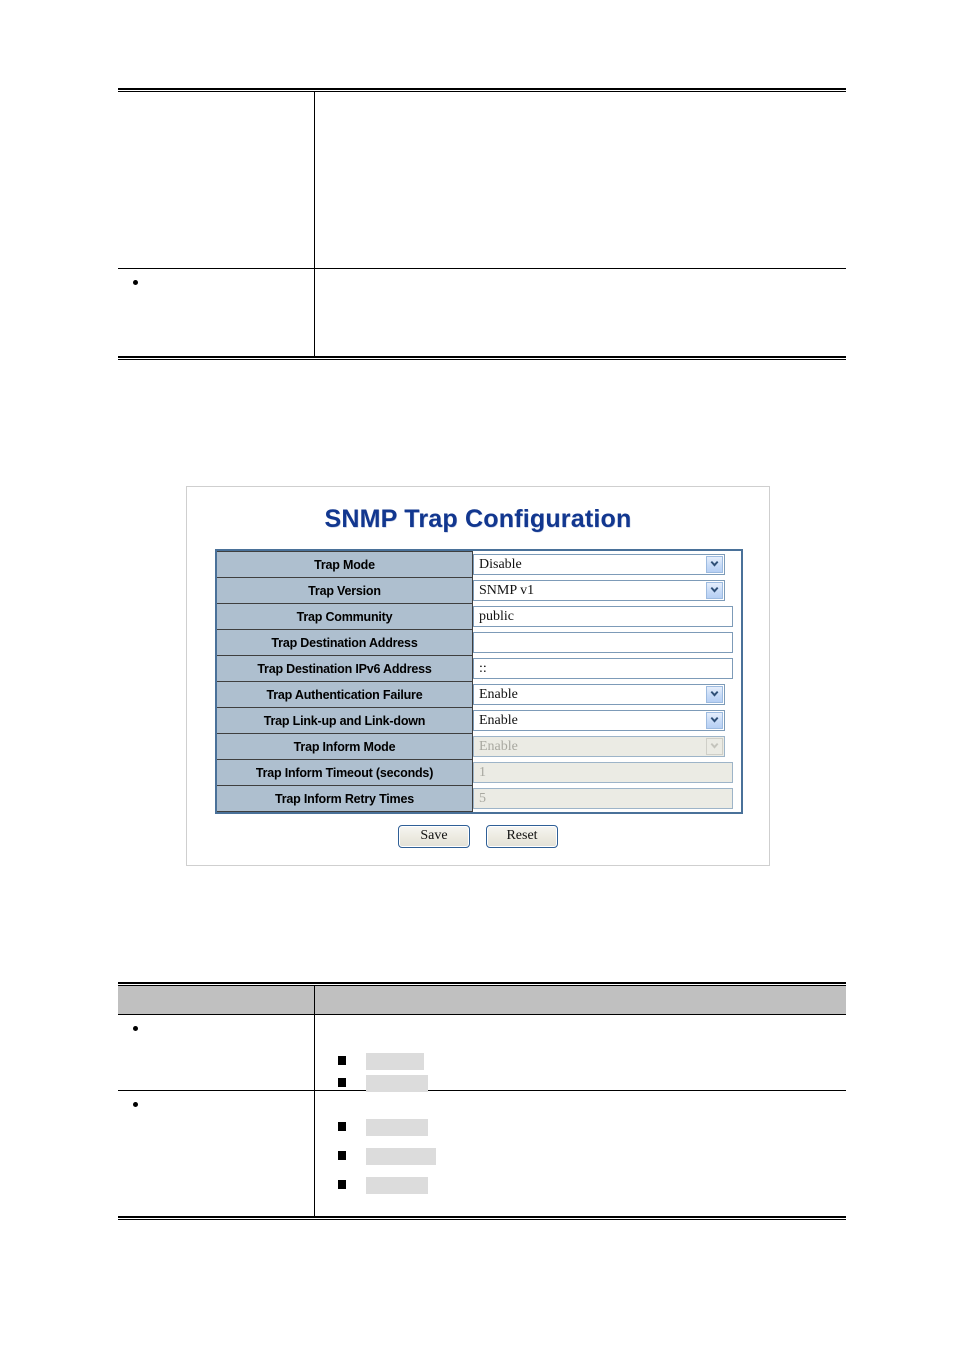  What do you see at coordinates (522, 836) in the screenshot?
I see `reset-button: Reset` at bounding box center [522, 836].